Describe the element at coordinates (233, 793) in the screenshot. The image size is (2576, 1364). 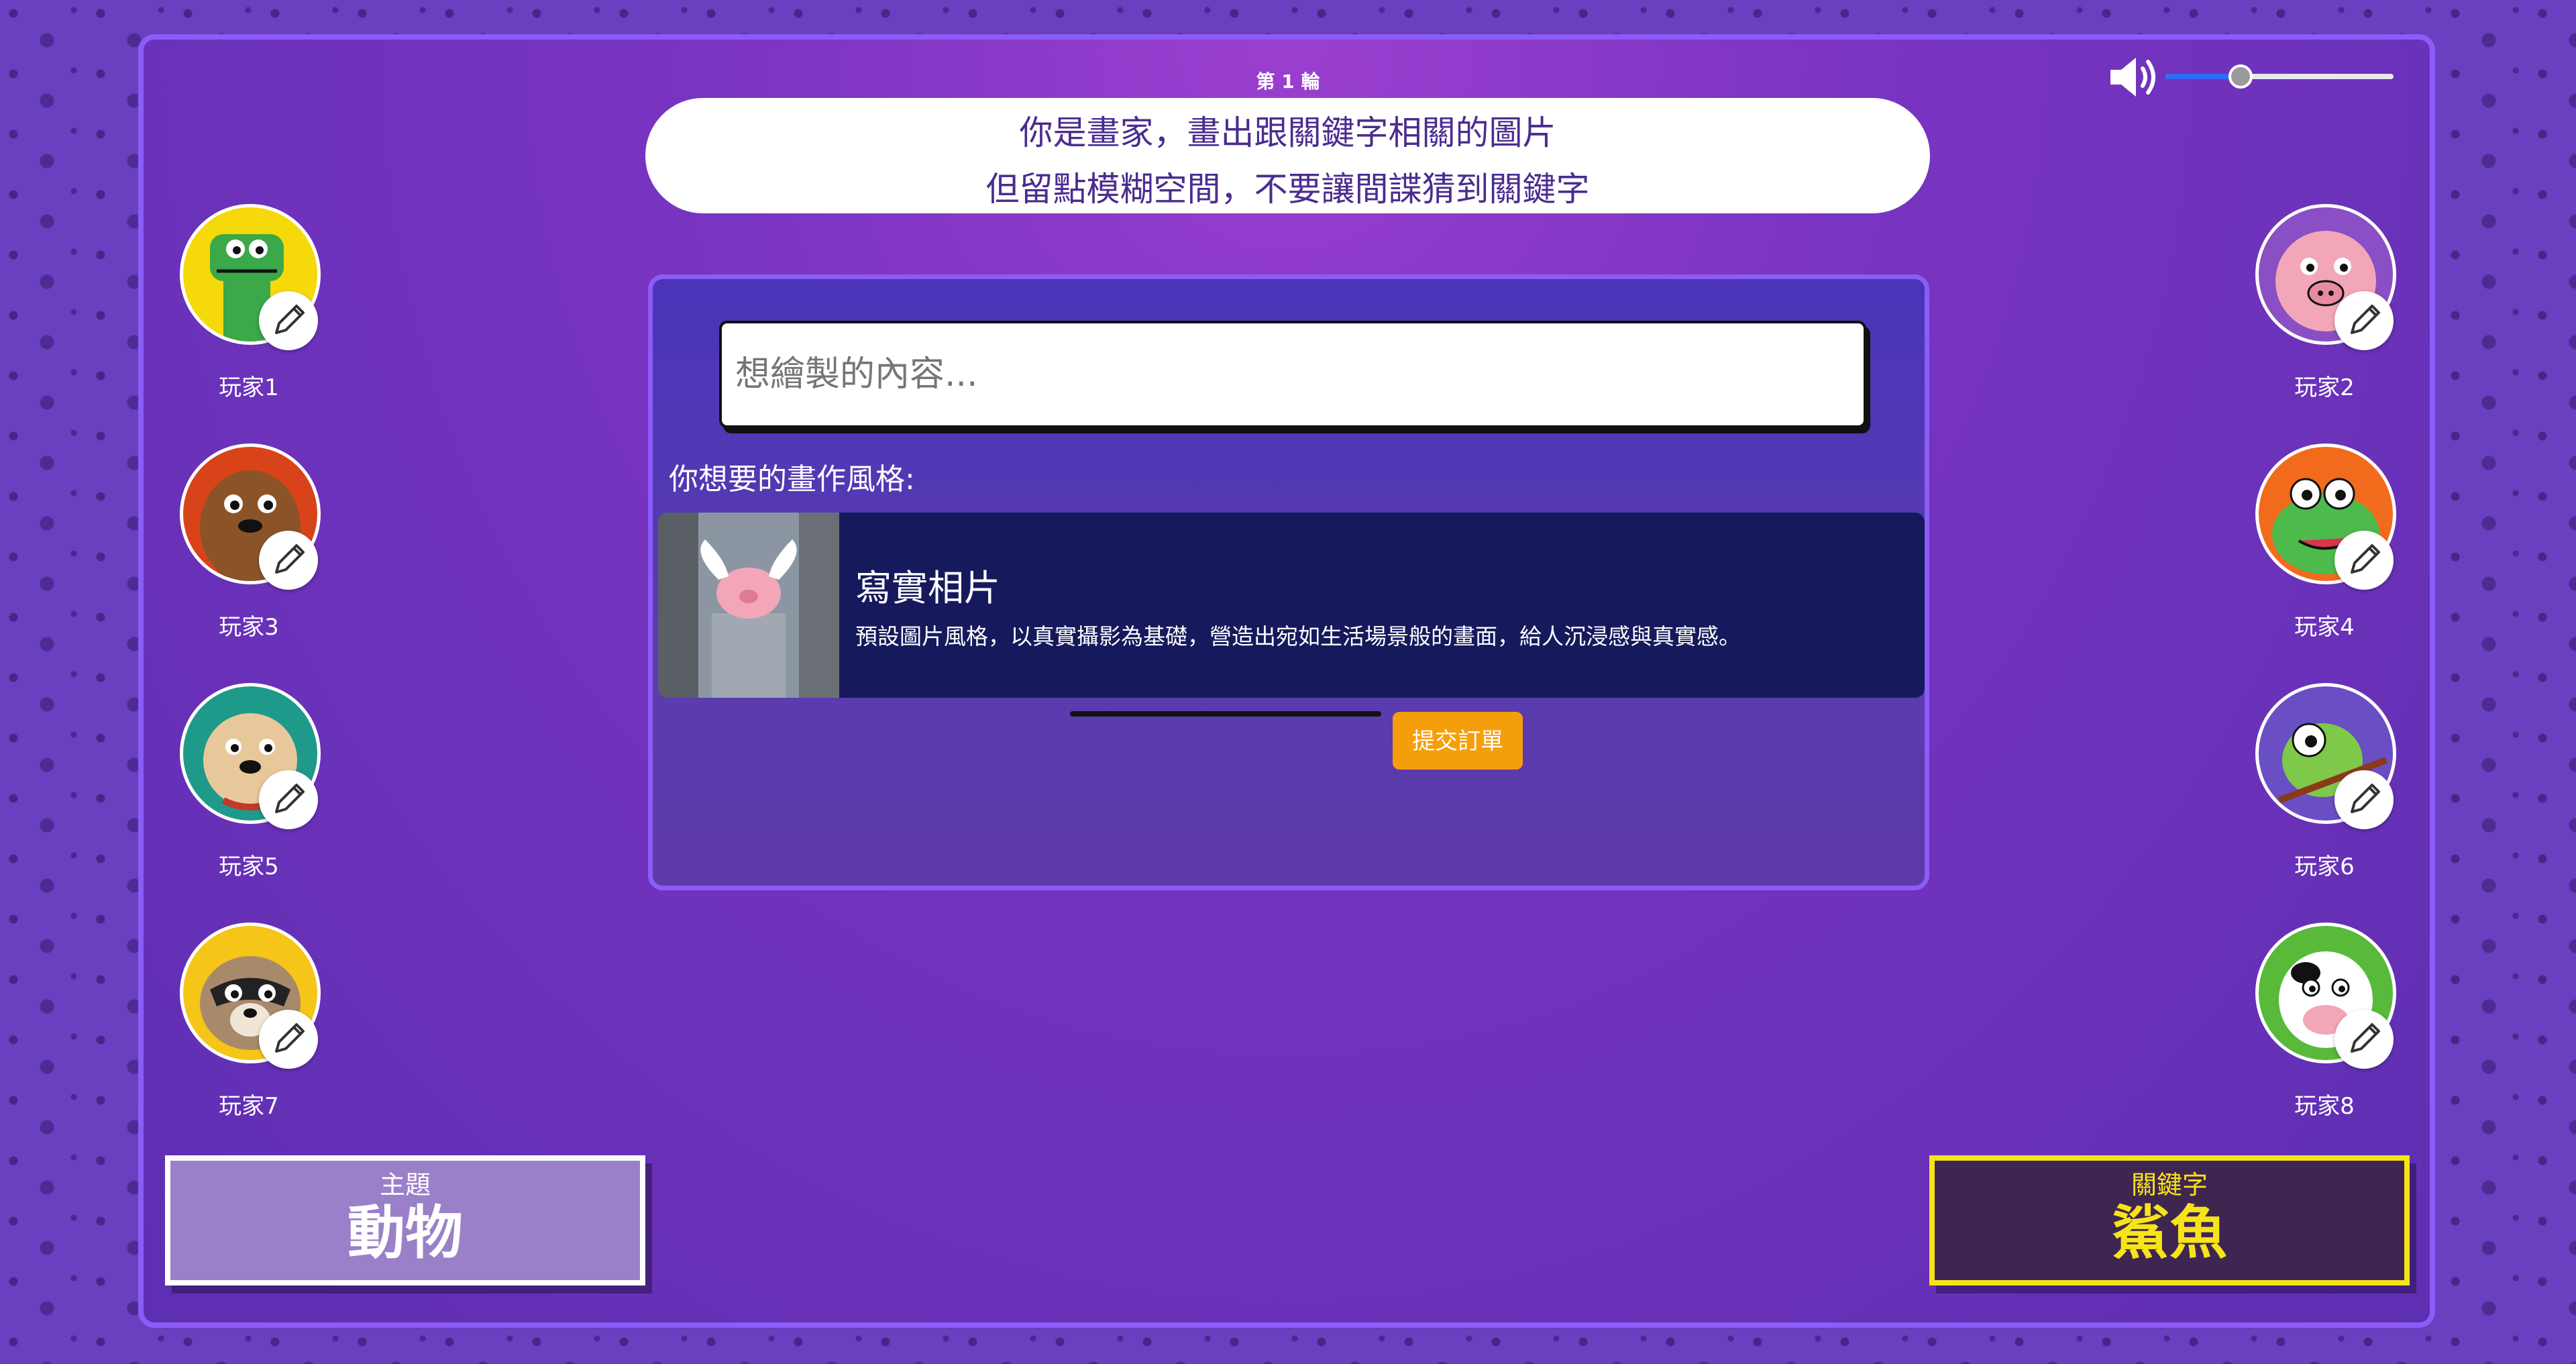
I see `player-5: 玩家5` at that location.